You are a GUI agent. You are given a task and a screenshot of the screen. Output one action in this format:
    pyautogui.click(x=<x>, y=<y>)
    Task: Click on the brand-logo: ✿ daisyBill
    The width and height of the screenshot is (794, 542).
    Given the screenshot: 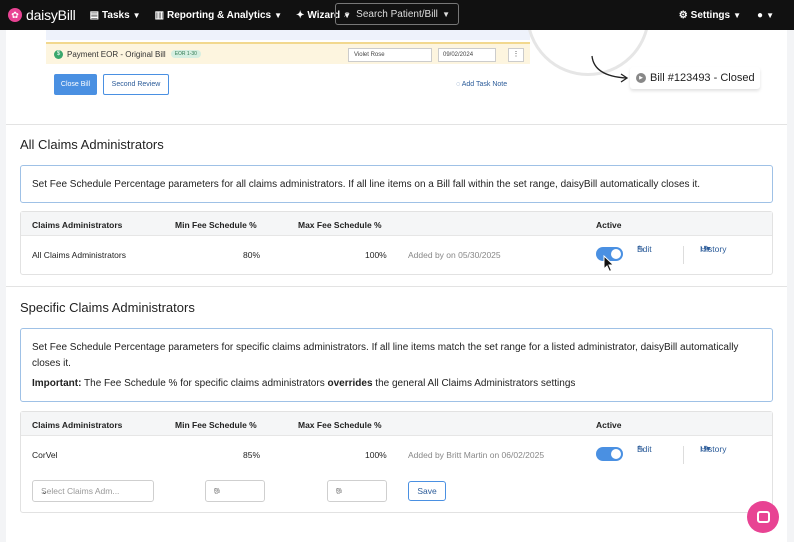 What is the action you would take?
    pyautogui.click(x=42, y=15)
    